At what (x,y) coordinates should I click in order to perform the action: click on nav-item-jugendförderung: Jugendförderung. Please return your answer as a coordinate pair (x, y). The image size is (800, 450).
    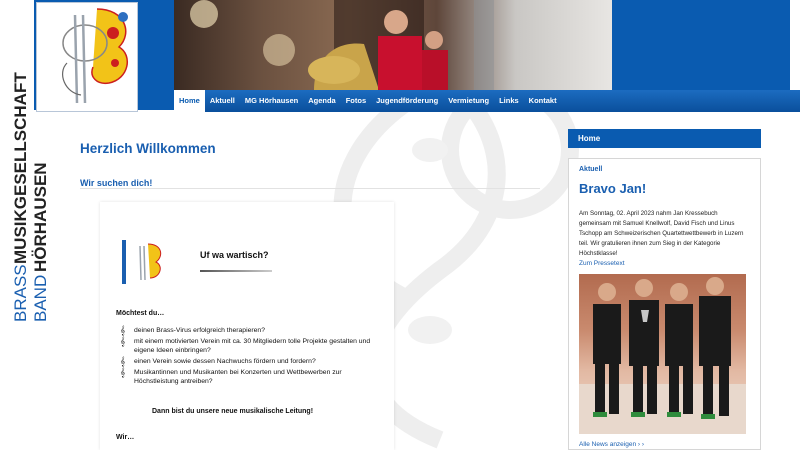
    Looking at the image, I should click on (407, 101).